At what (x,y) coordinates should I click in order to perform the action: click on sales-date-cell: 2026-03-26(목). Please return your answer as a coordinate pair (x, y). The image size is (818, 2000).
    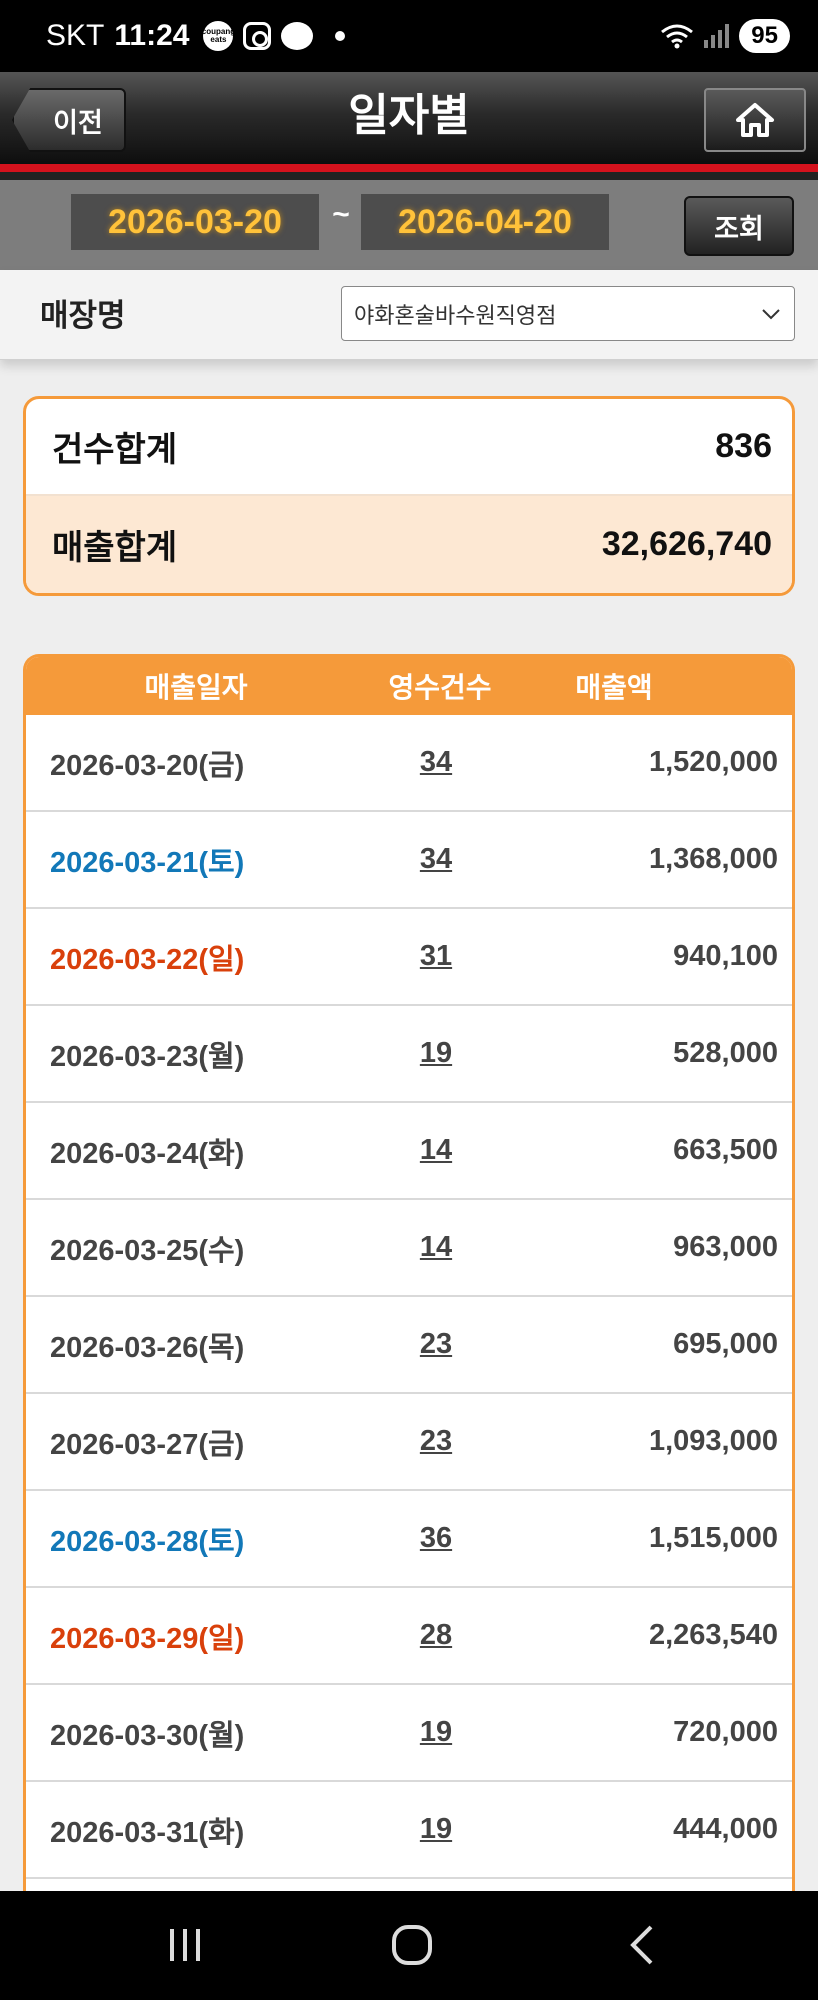
    Looking at the image, I should click on (147, 1347).